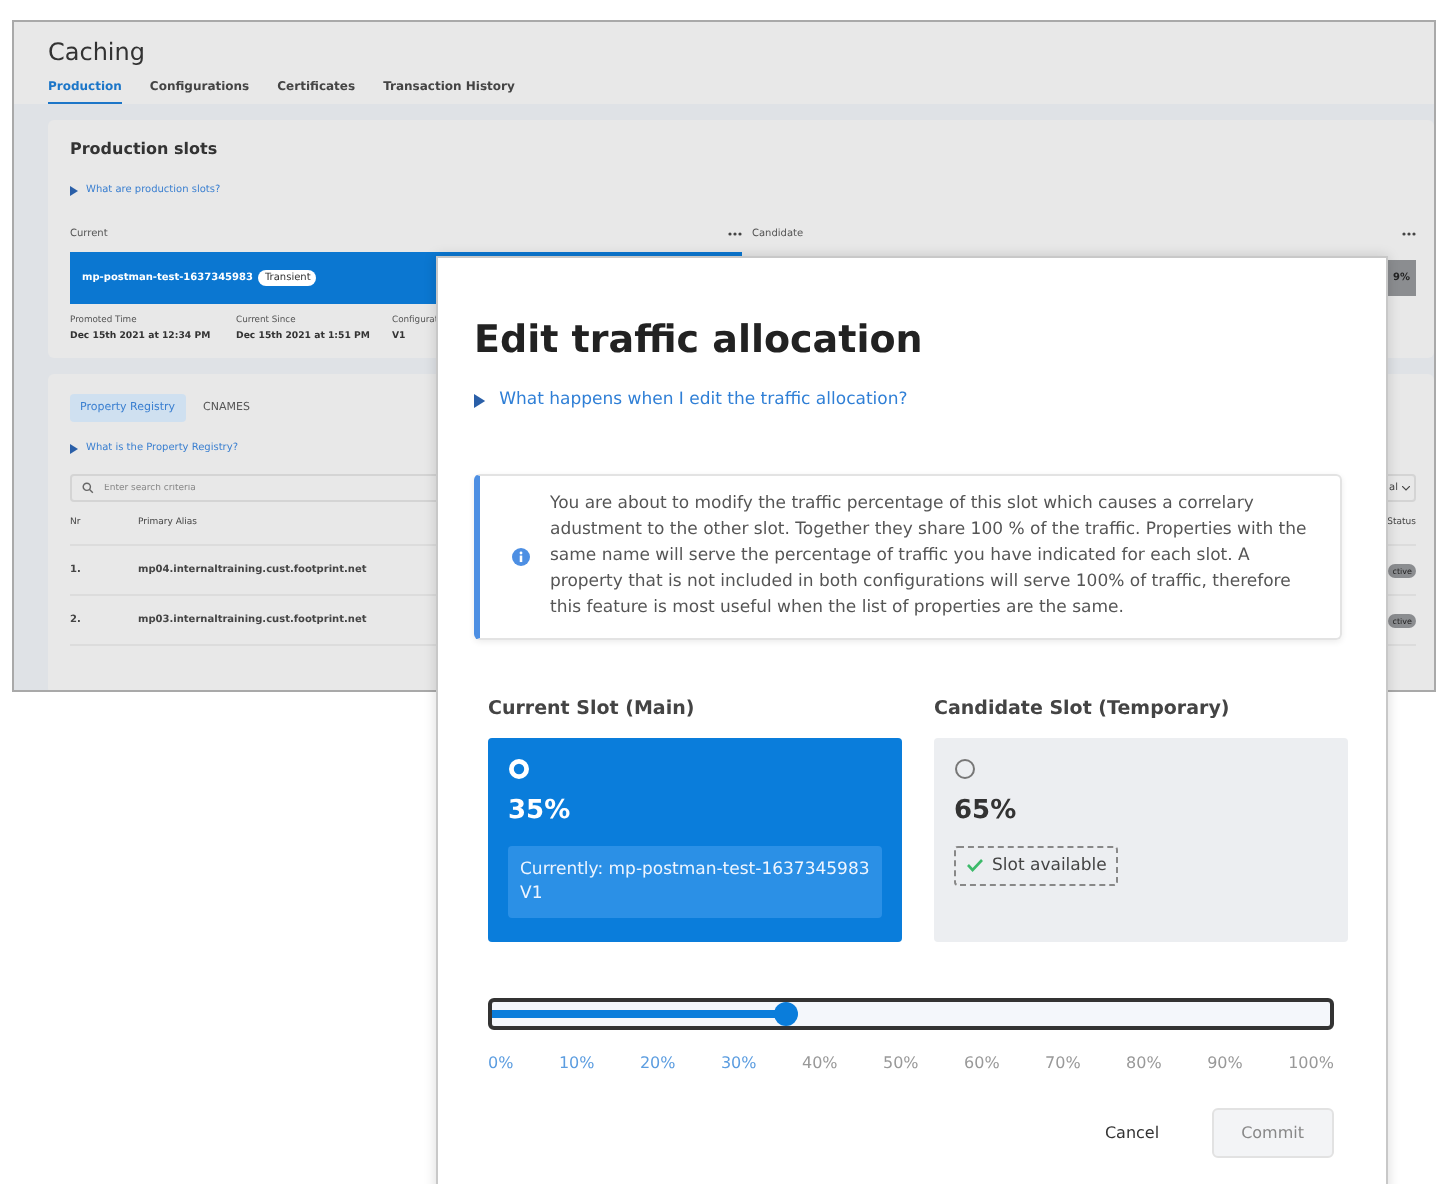 The image size is (1436, 1184). Describe the element at coordinates (1141, 839) in the screenshot. I see `slot-card: 65% Slot available` at that location.